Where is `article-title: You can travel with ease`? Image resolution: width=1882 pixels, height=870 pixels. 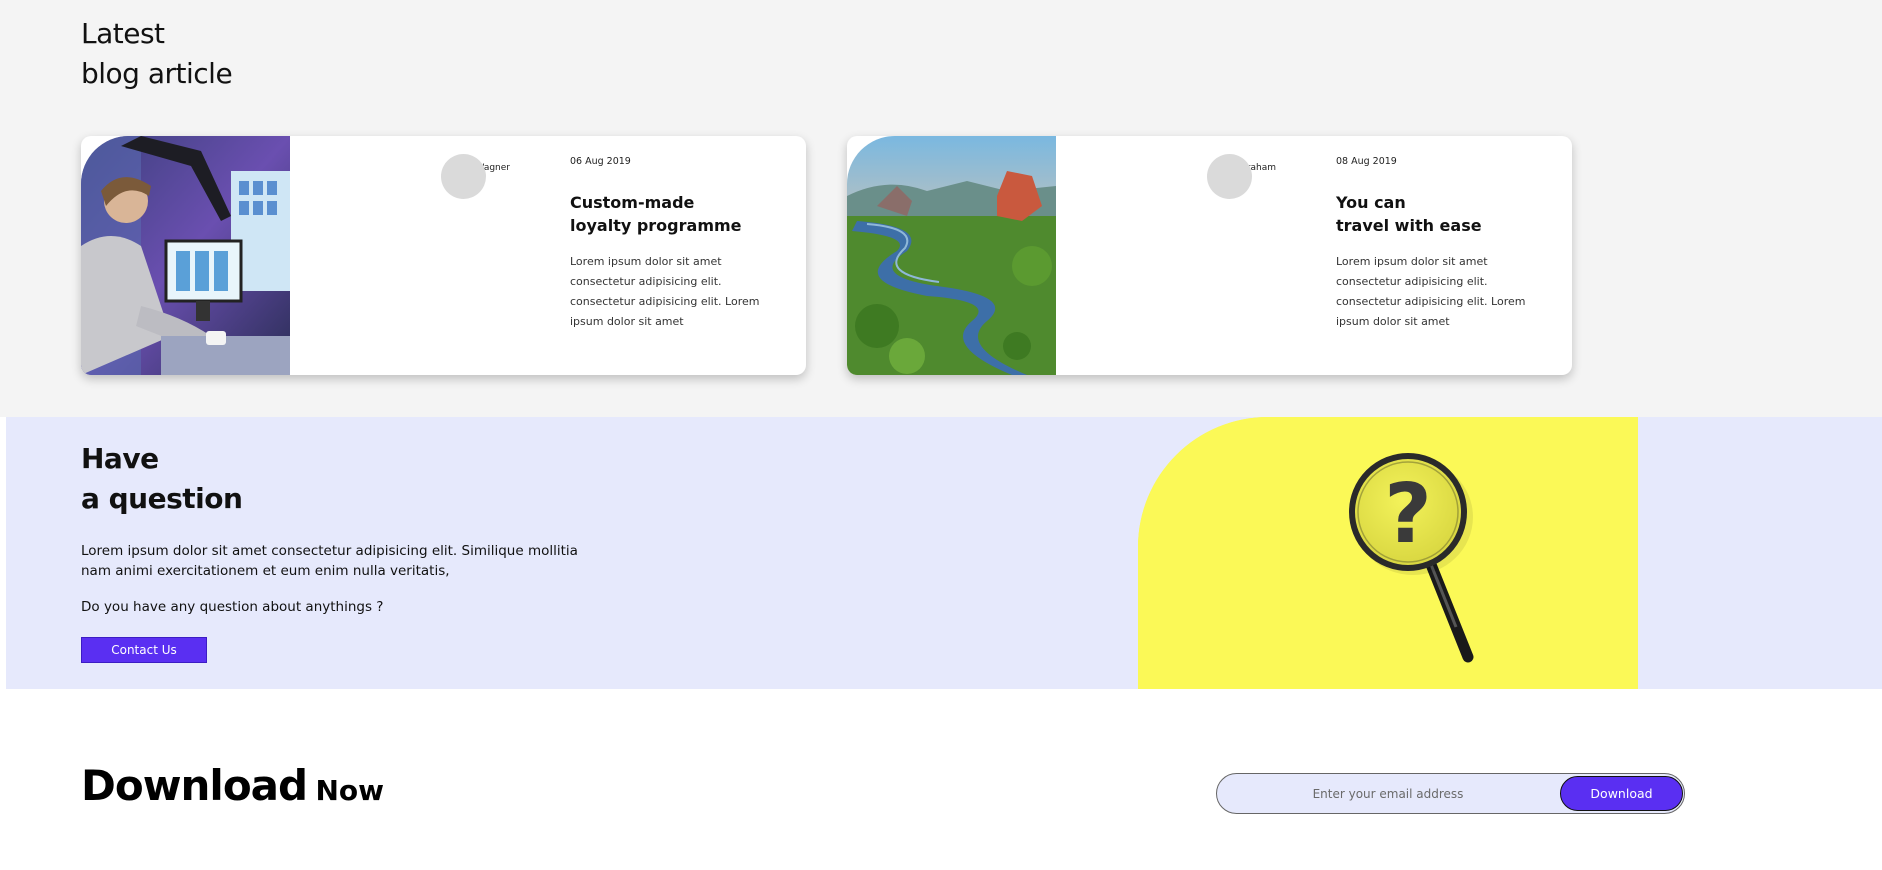 article-title: You can travel with ease is located at coordinates (1446, 214).